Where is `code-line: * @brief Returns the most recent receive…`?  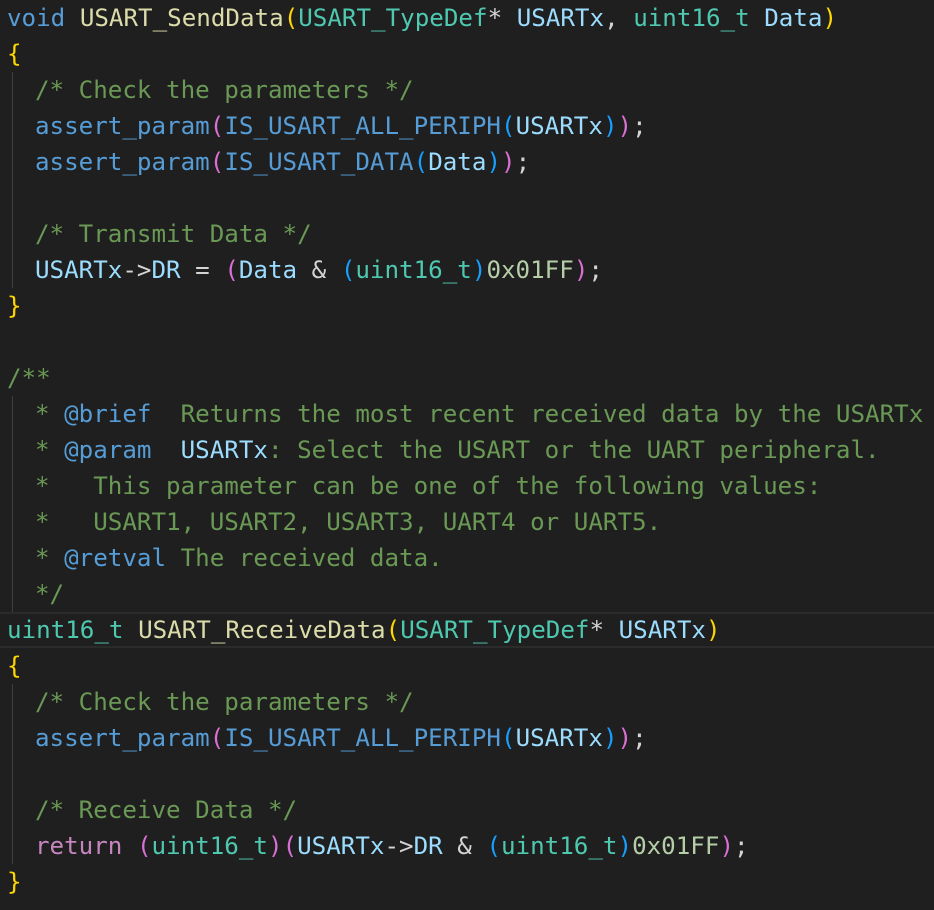
code-line: * @brief Returns the most recent receive… is located at coordinates (467, 414).